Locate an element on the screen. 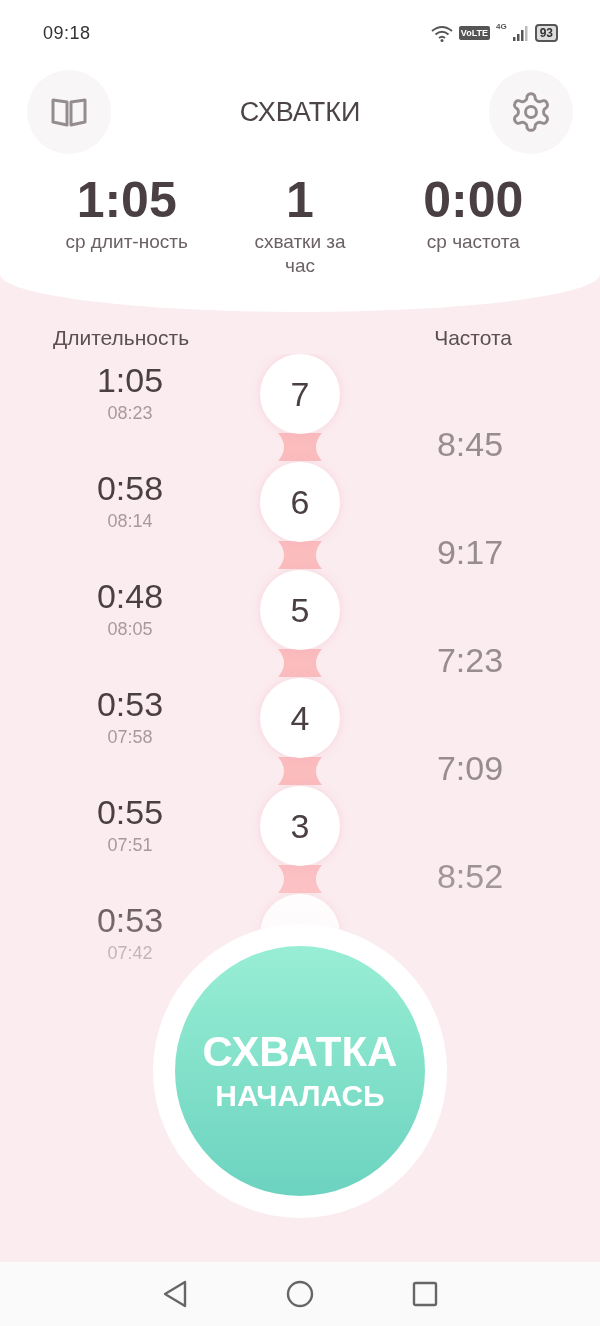  duration-column-heading: Длительность is located at coordinates (121, 338).